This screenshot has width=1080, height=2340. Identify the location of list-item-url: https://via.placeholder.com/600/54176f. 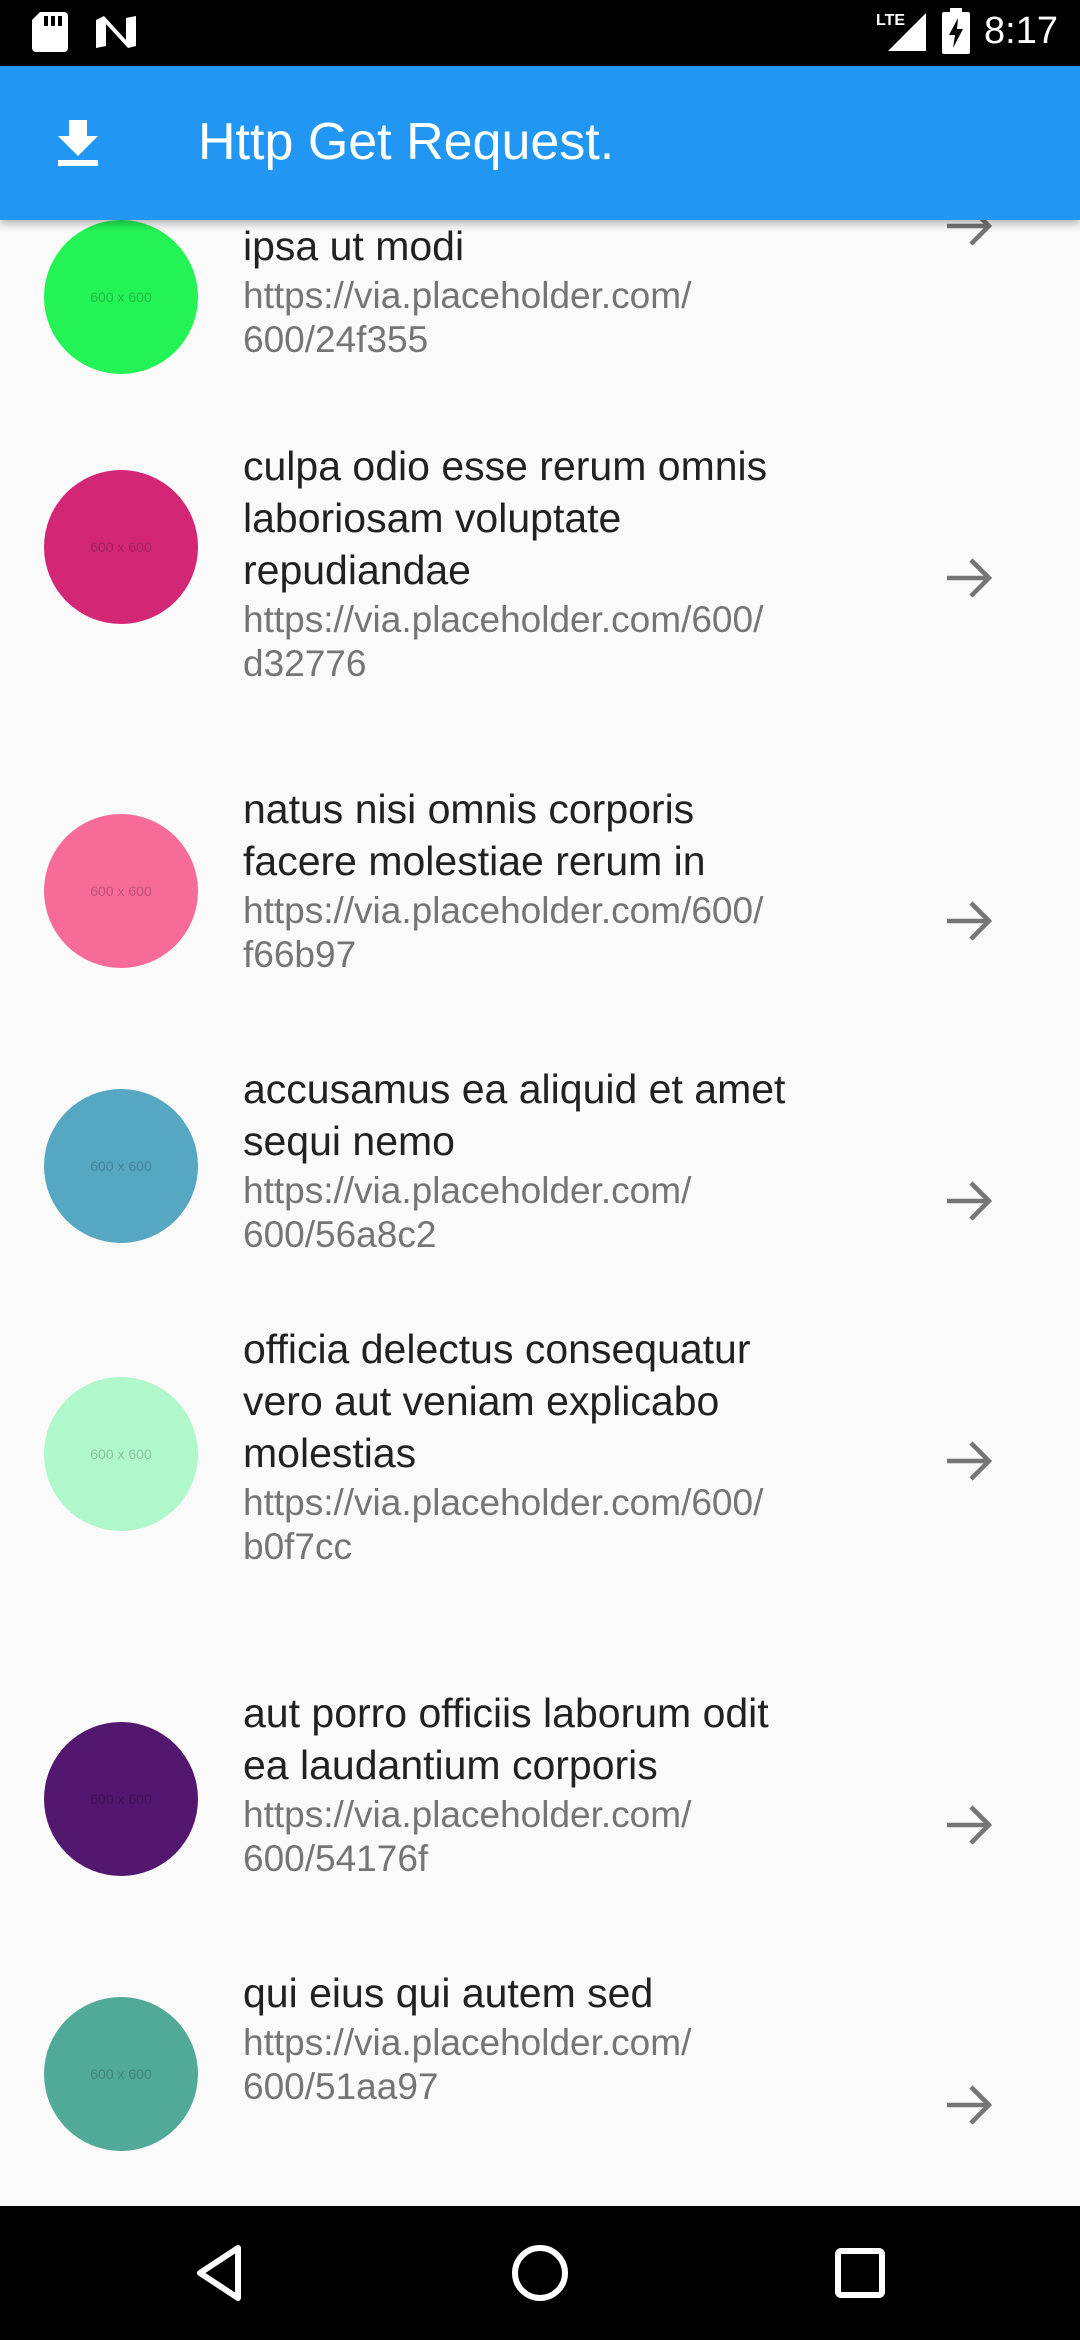
(467, 1836).